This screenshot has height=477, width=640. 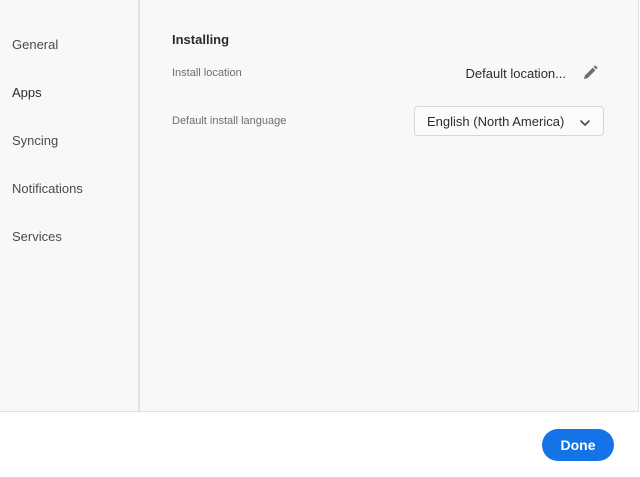 I want to click on default-language-label: Default install language, so click(x=229, y=121).